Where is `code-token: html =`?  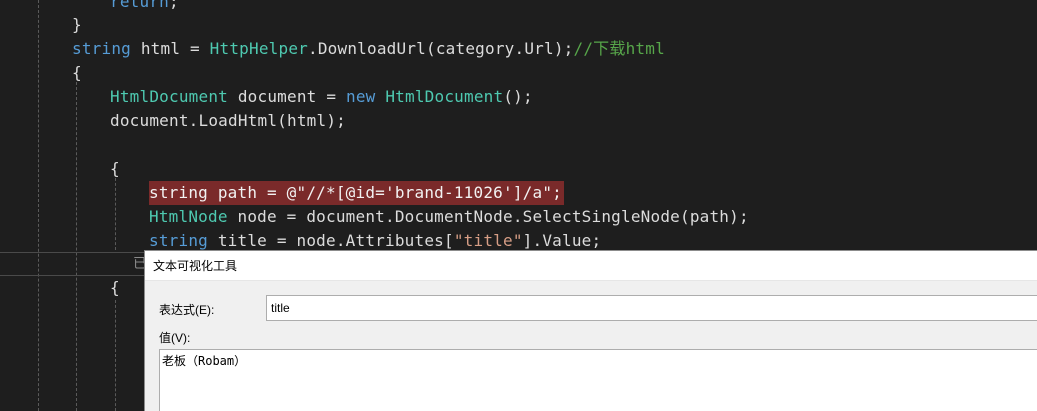
code-token: html = is located at coordinates (170, 48).